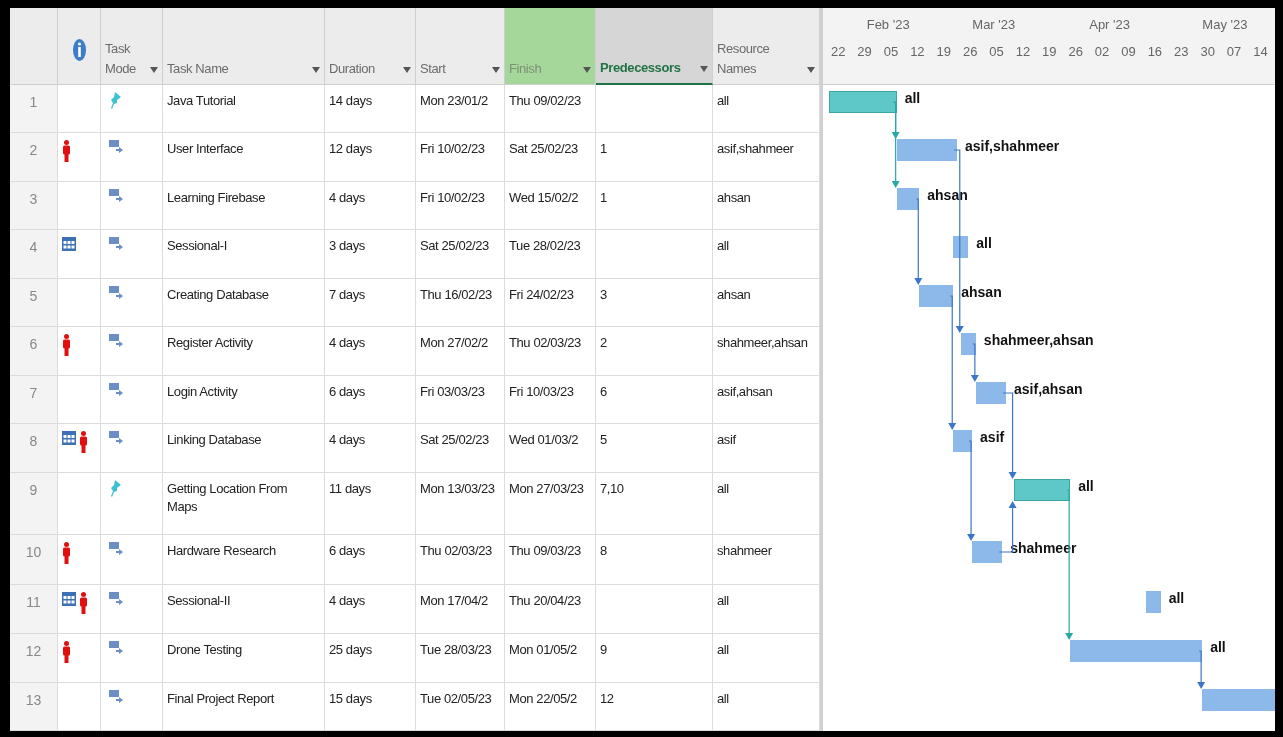 This screenshot has width=1283, height=737. Describe the element at coordinates (550, 504) in the screenshot. I see `table-cell: Mon 27/03/23` at that location.